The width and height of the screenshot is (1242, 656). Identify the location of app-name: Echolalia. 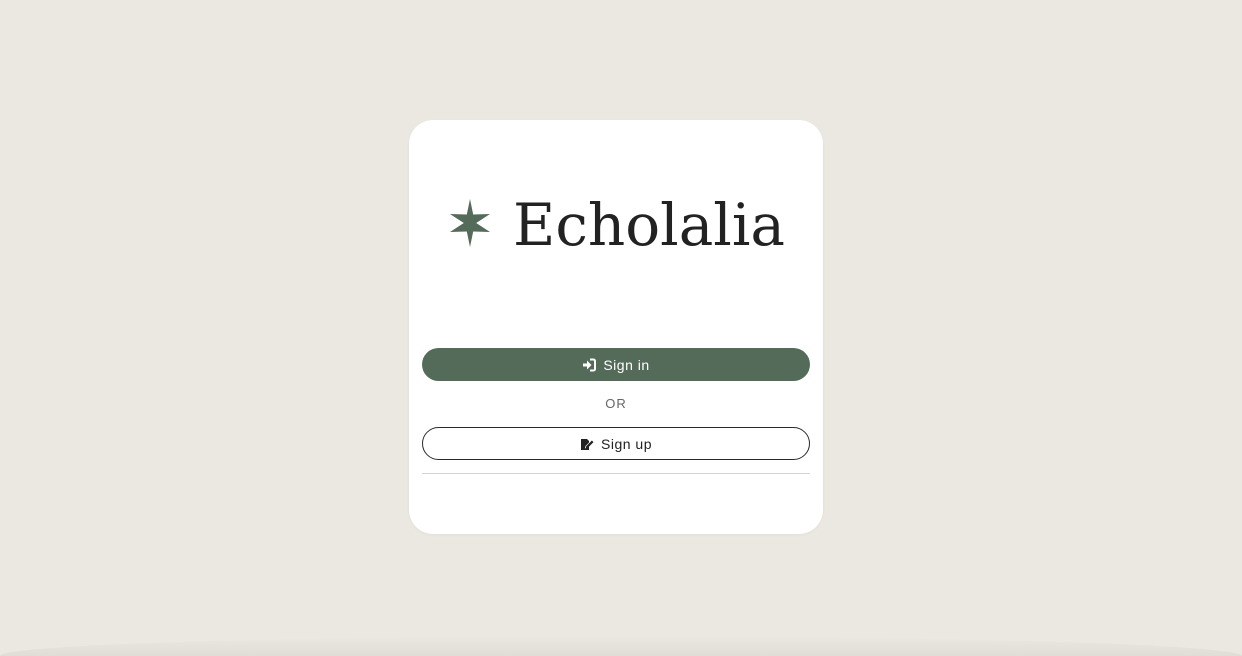
(649, 225).